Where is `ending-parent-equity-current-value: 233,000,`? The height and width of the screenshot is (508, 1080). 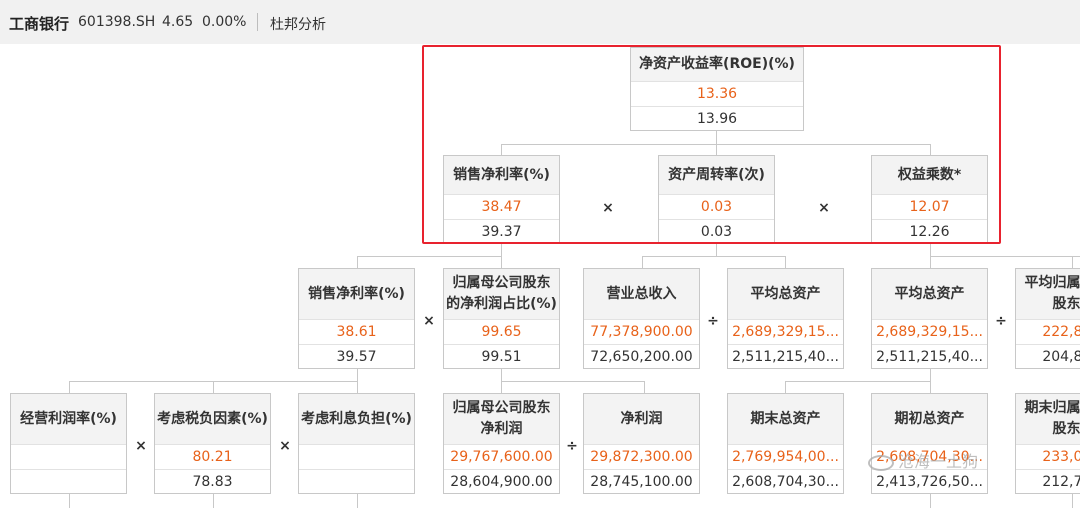 ending-parent-equity-current-value: 233,000, is located at coordinates (1048, 457).